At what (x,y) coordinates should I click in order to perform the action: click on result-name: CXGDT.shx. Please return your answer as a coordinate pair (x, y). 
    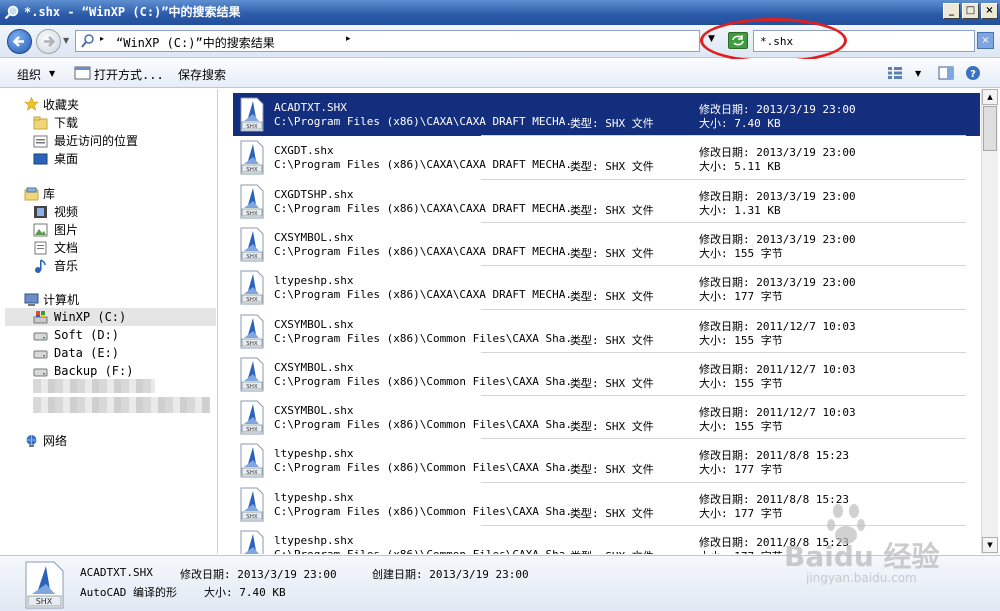
    Looking at the image, I should click on (304, 151).